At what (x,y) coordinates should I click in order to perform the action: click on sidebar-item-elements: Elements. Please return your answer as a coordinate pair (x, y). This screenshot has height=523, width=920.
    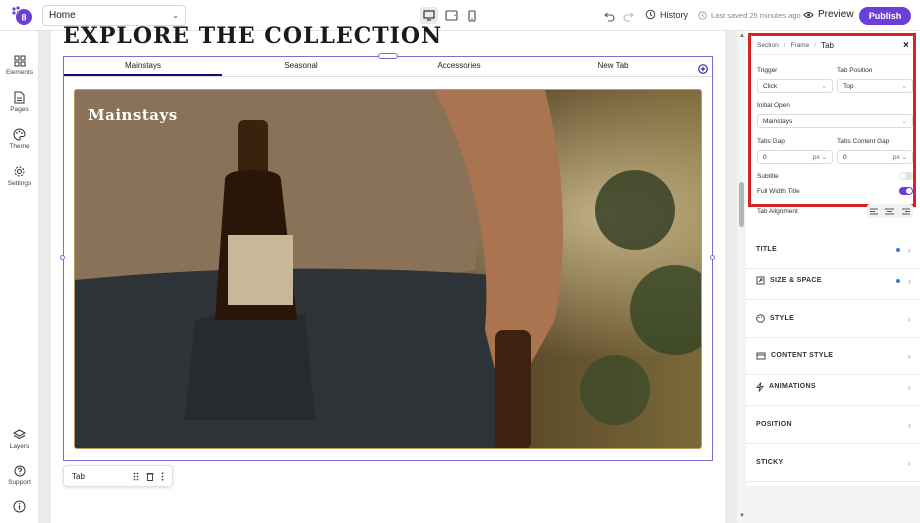
    Looking at the image, I should click on (19, 65).